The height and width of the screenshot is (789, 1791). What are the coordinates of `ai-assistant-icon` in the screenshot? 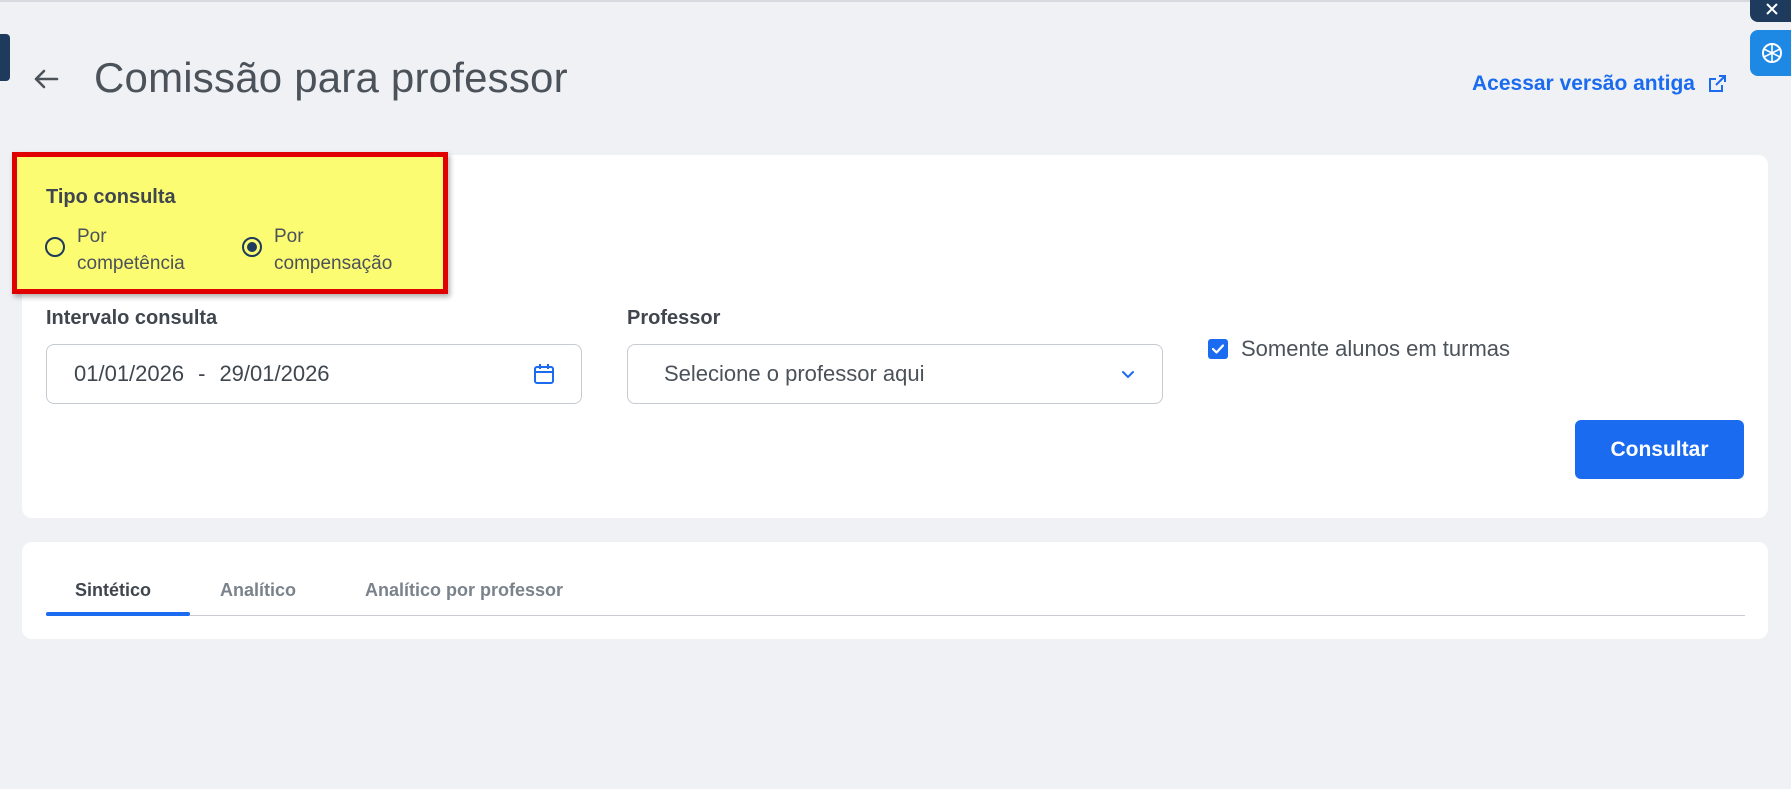 It's located at (1772, 53).